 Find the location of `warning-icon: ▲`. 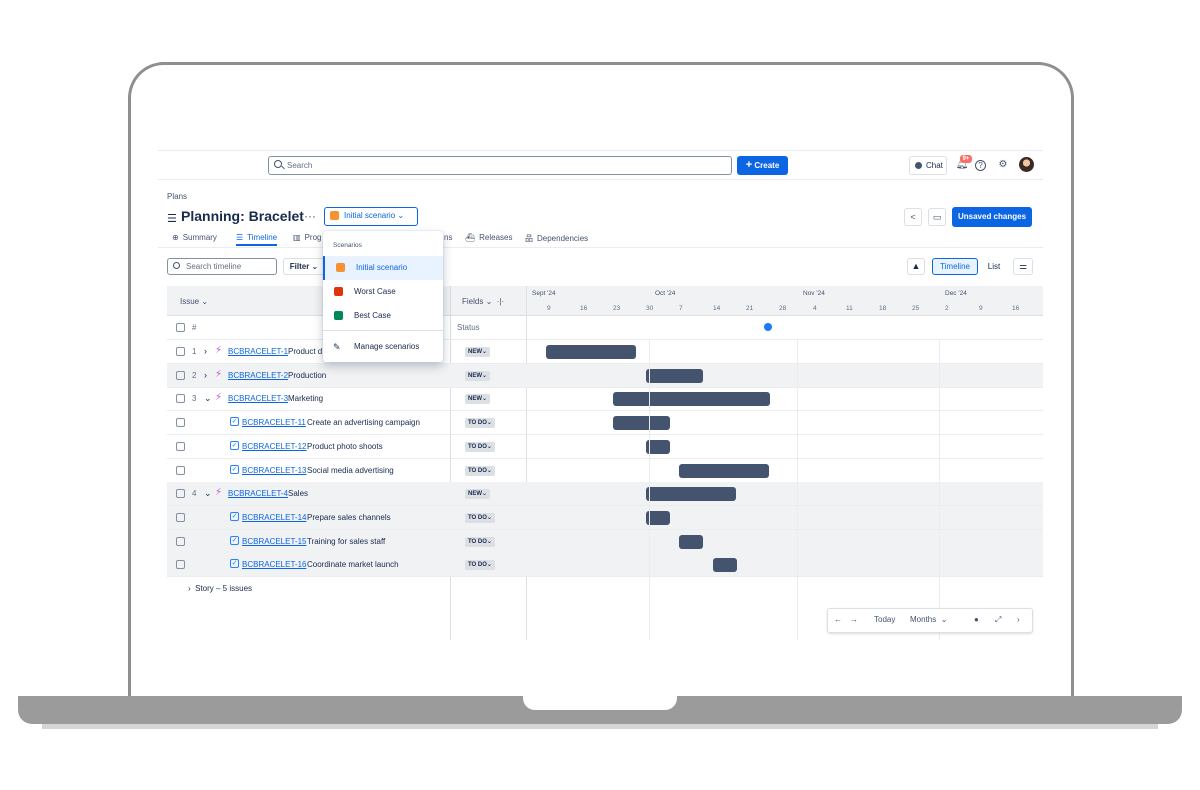

warning-icon: ▲ is located at coordinates (916, 266).